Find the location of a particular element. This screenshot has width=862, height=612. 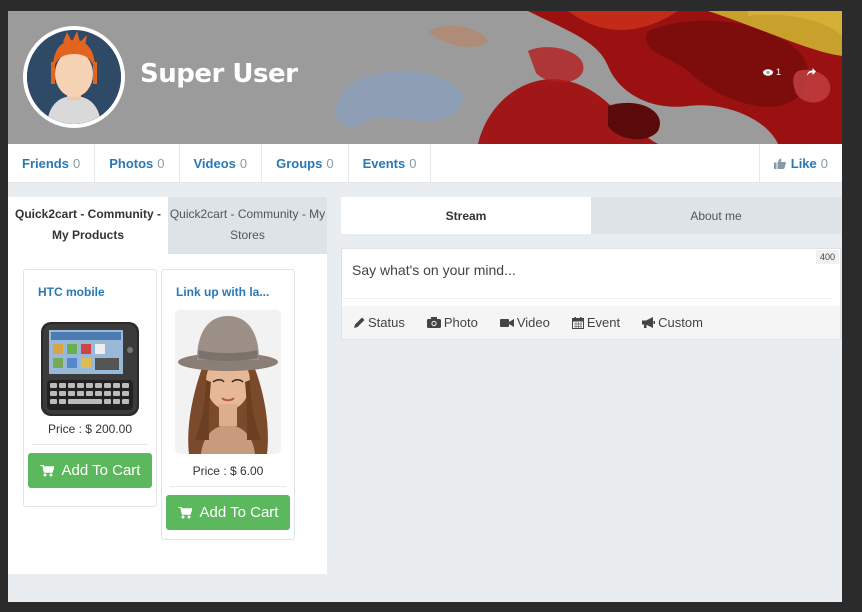

cover-stats: 1 is located at coordinates (789, 72).